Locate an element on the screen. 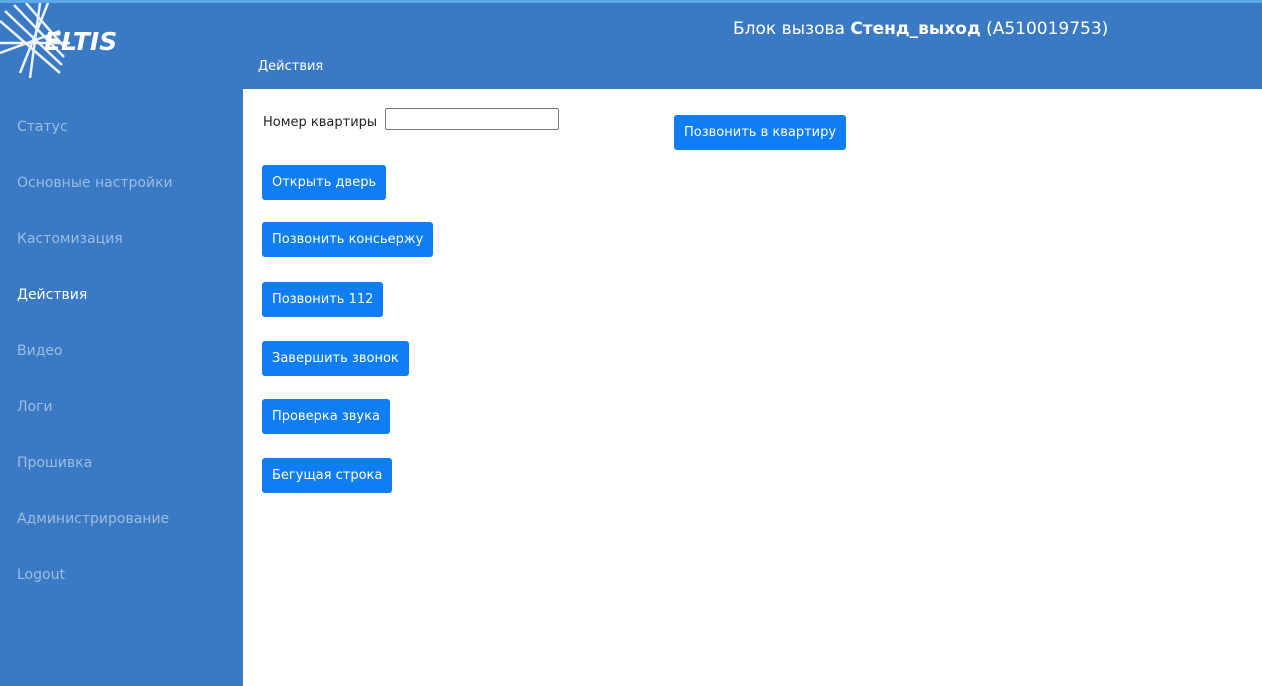  end-call-button: Завершить звонок is located at coordinates (335, 358).